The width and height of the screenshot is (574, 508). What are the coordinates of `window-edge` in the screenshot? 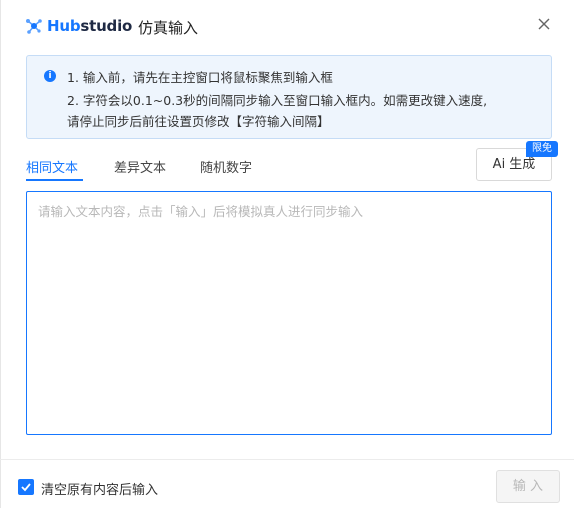 It's located at (0, 254).